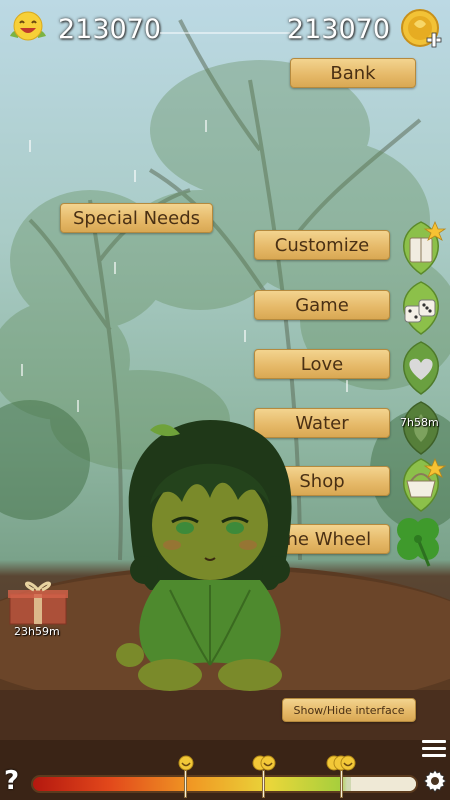 The height and width of the screenshot is (800, 450). What do you see at coordinates (110, 29) in the screenshot?
I see `happiness-counter: 213070` at bounding box center [110, 29].